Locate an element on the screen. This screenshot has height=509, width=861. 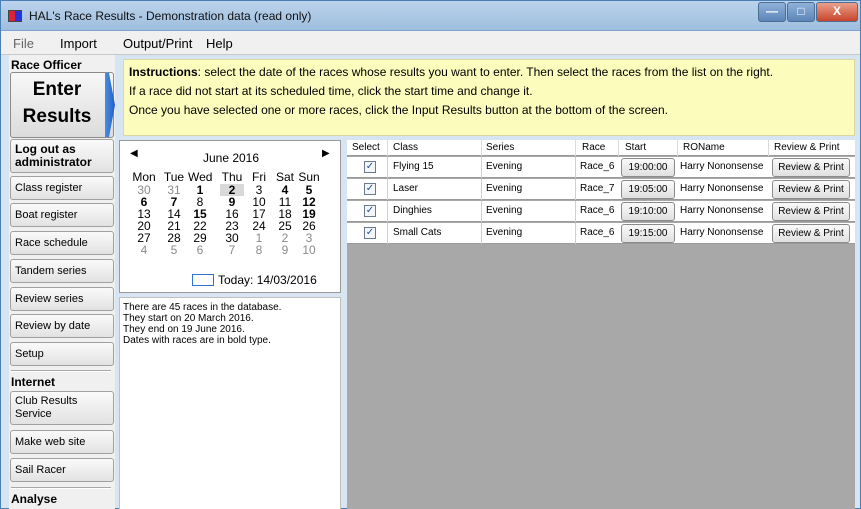
maximize-button: □ is located at coordinates (801, 12).